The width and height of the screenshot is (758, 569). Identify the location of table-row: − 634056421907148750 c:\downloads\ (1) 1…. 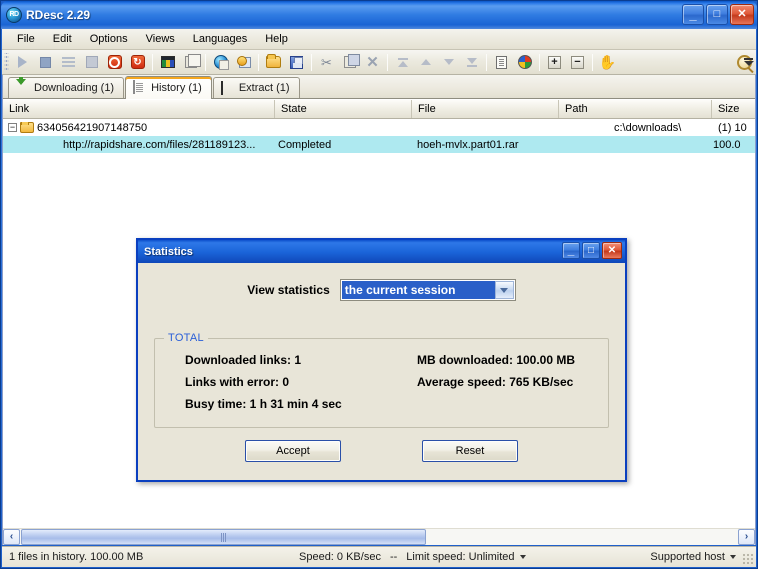
(379, 127).